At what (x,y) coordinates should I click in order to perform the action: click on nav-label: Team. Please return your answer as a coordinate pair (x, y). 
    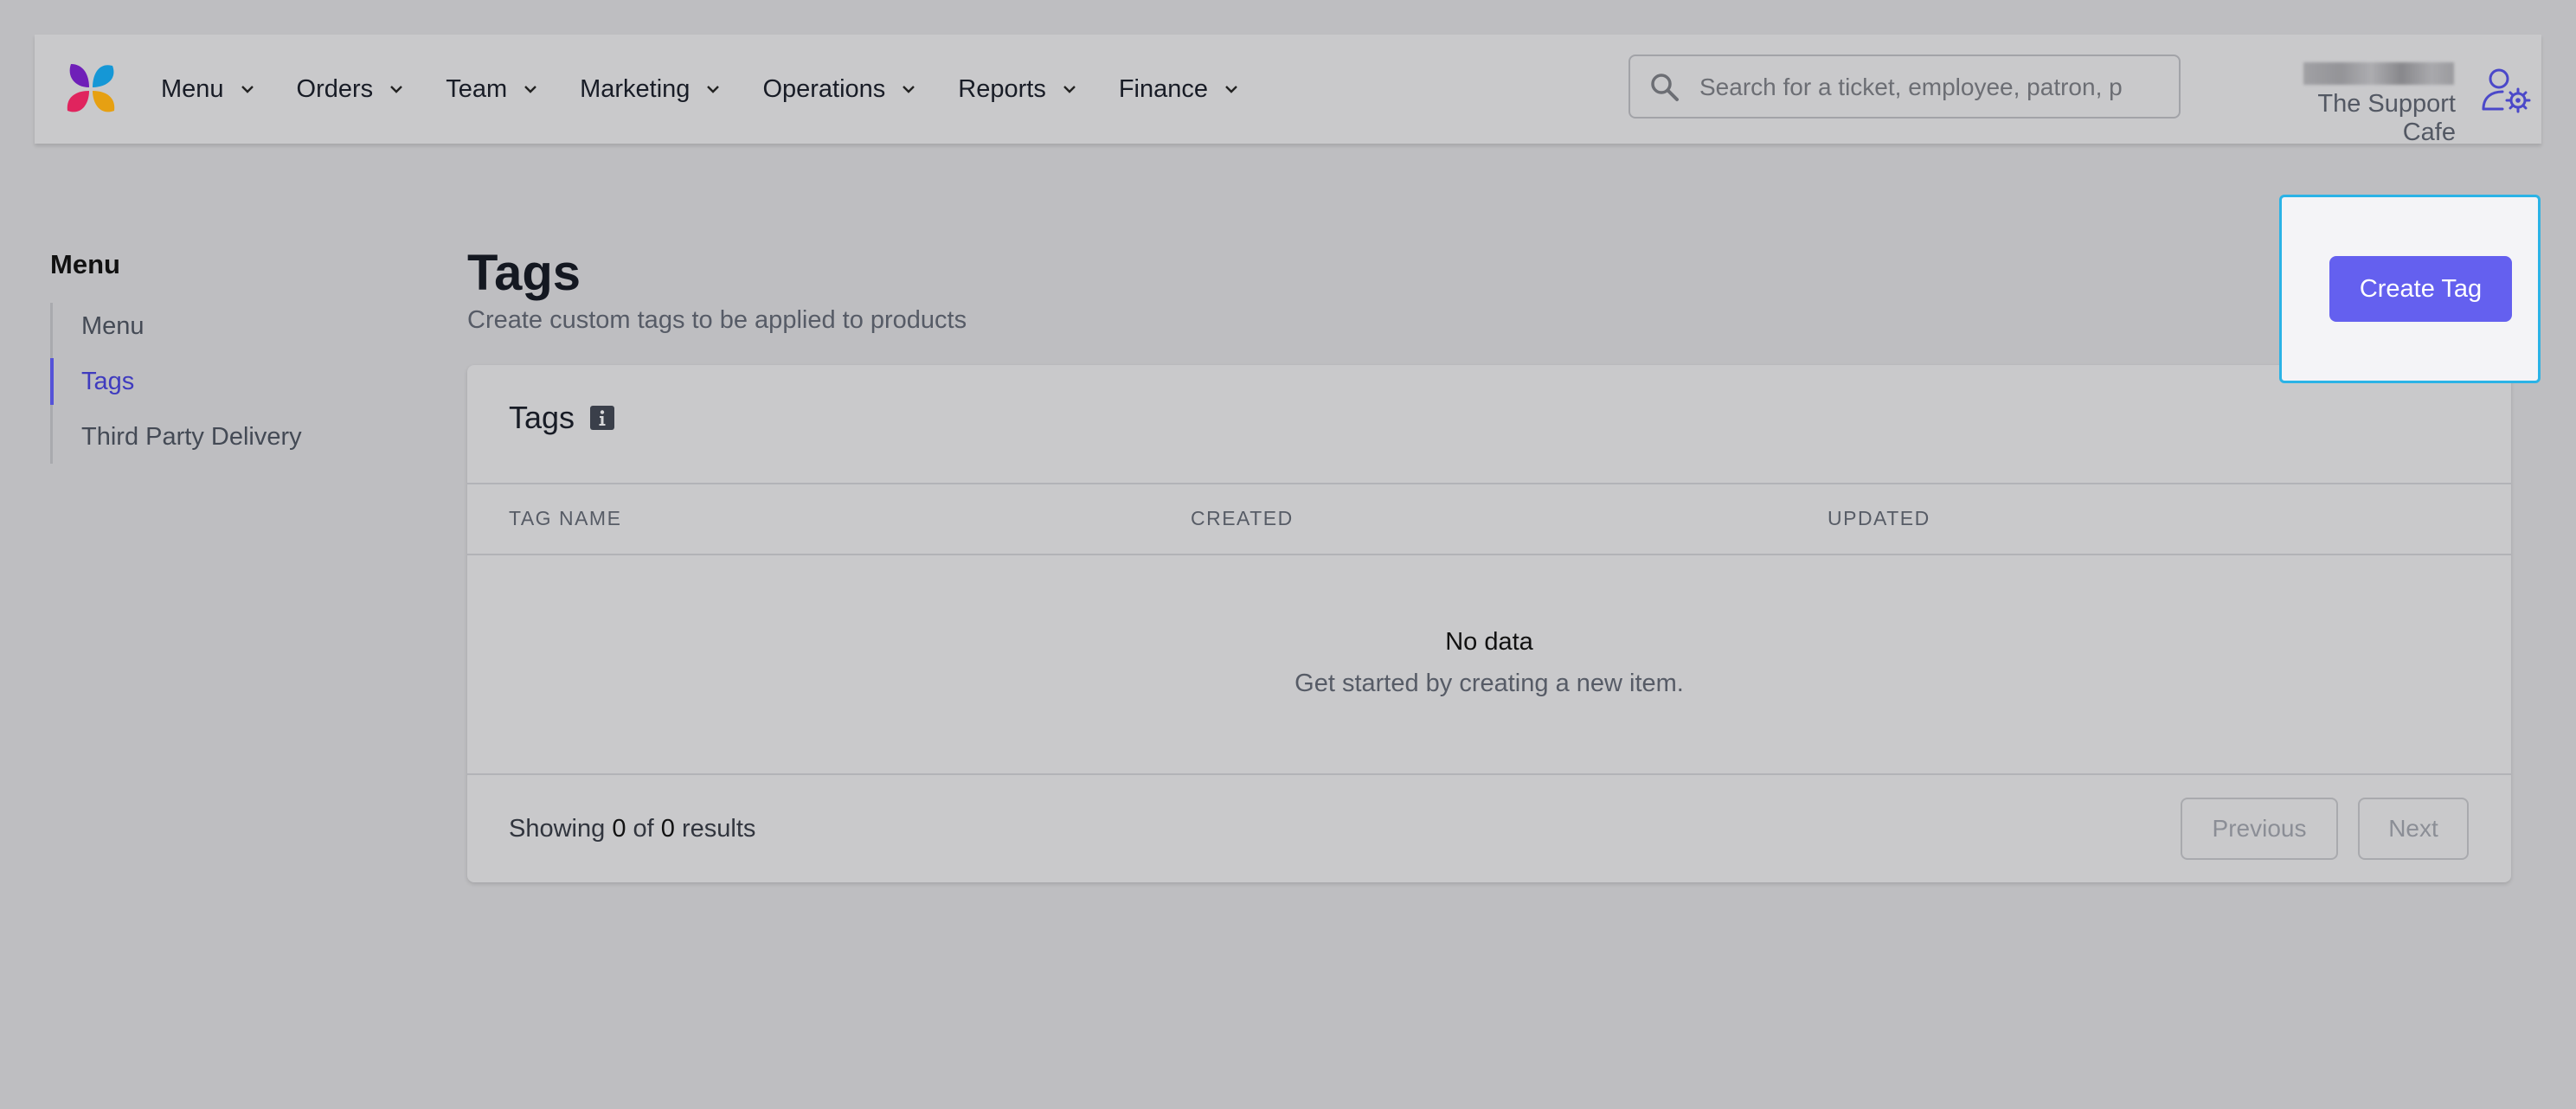
    Looking at the image, I should click on (477, 88).